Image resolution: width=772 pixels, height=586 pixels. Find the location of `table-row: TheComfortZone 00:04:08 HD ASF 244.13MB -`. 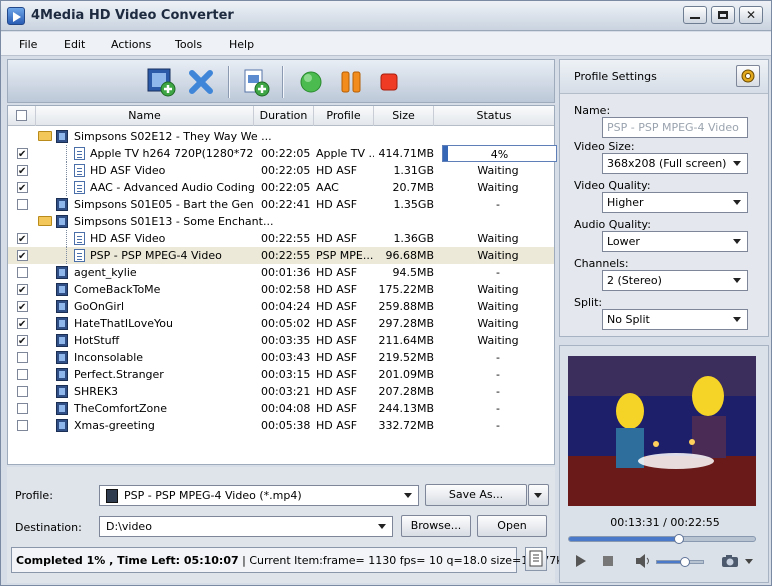

table-row: TheComfortZone 00:04:08 HD ASF 244.13MB - is located at coordinates (281, 408).